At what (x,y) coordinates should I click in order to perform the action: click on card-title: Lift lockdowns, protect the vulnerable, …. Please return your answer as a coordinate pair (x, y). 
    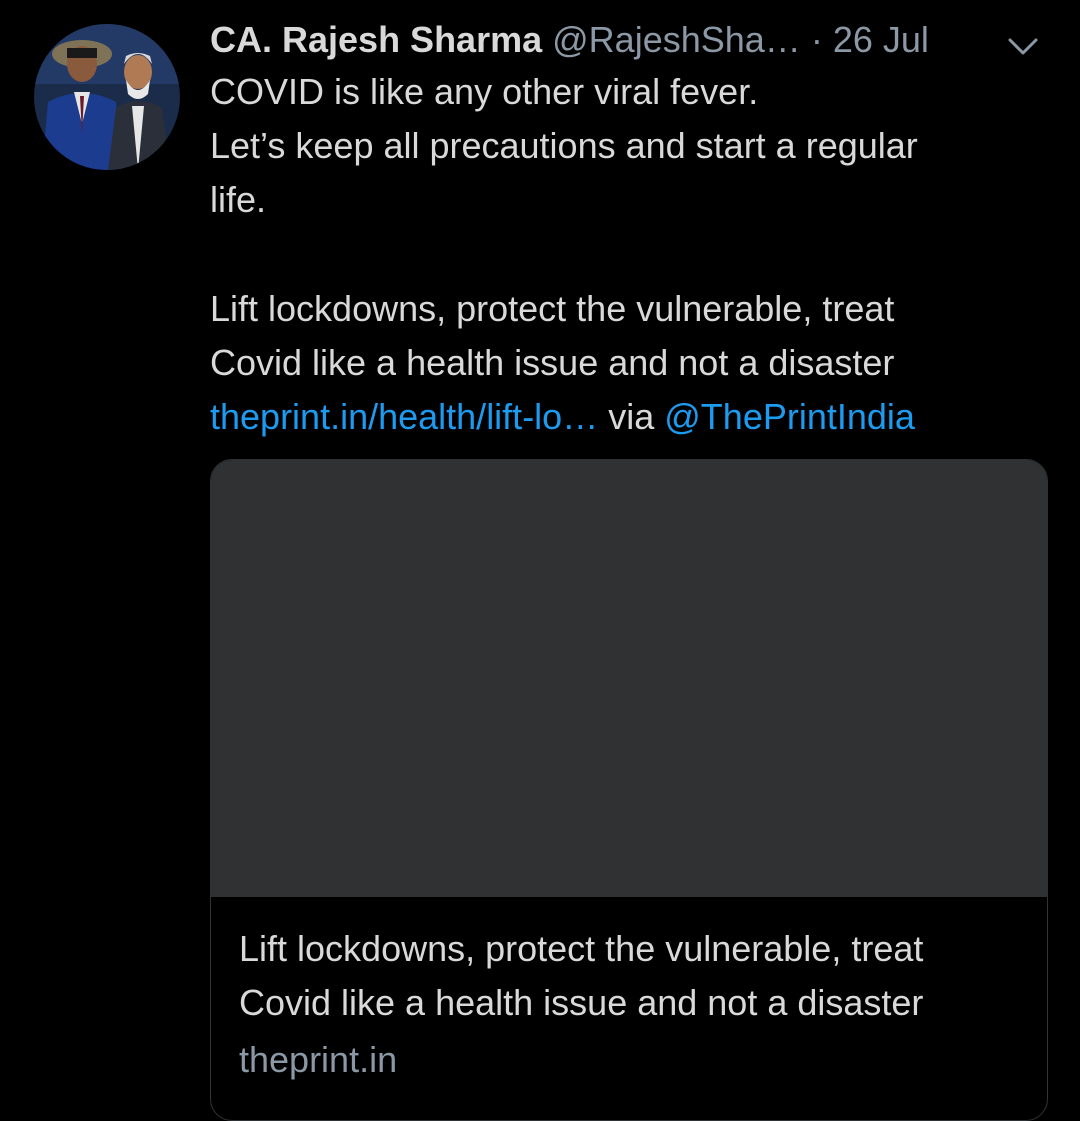
    Looking at the image, I should click on (634, 976).